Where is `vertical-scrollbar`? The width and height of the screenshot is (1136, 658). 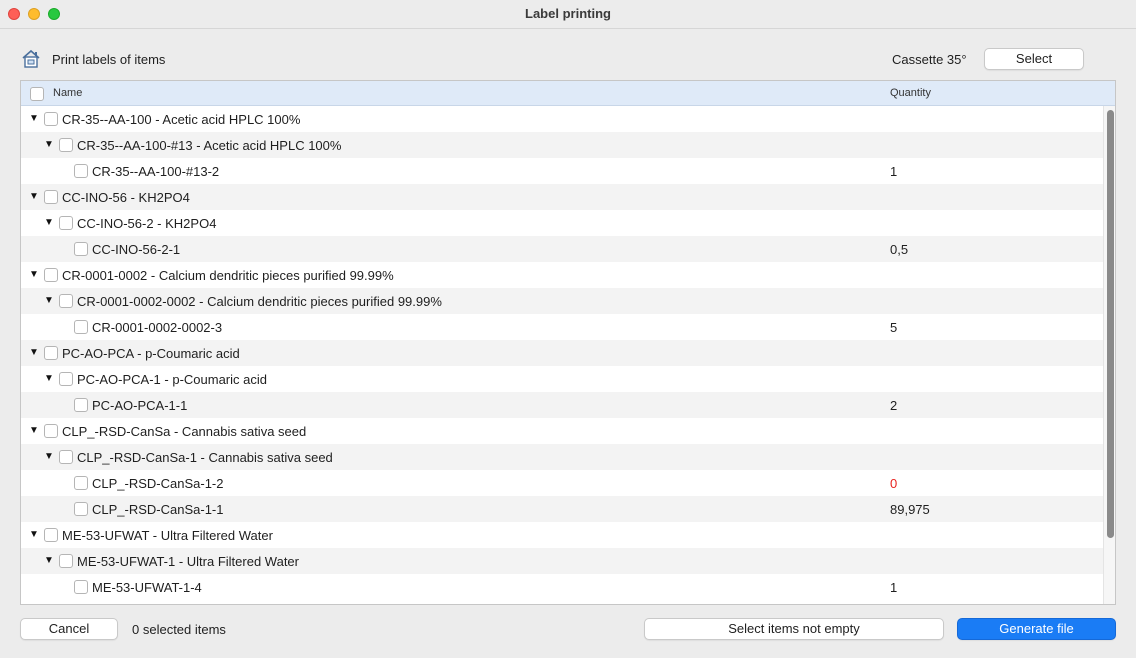 vertical-scrollbar is located at coordinates (1109, 355).